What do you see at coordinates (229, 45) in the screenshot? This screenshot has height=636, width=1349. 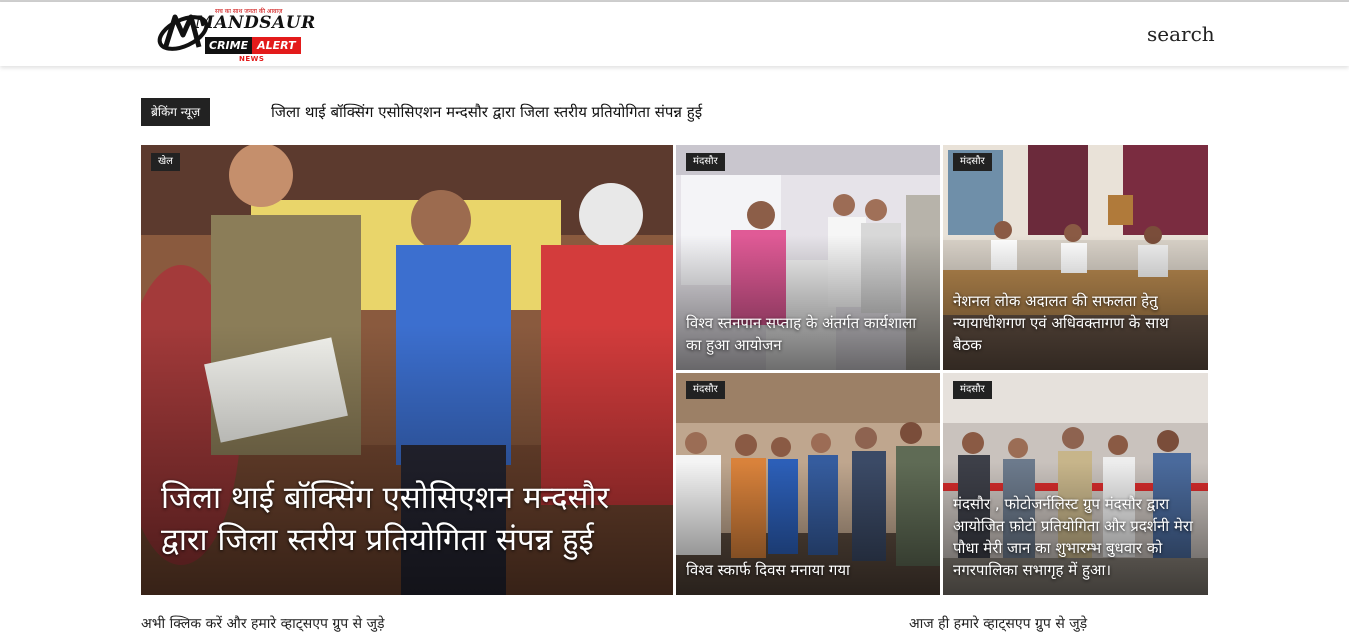 I see `logo-brand-crime: CRIME` at bounding box center [229, 45].